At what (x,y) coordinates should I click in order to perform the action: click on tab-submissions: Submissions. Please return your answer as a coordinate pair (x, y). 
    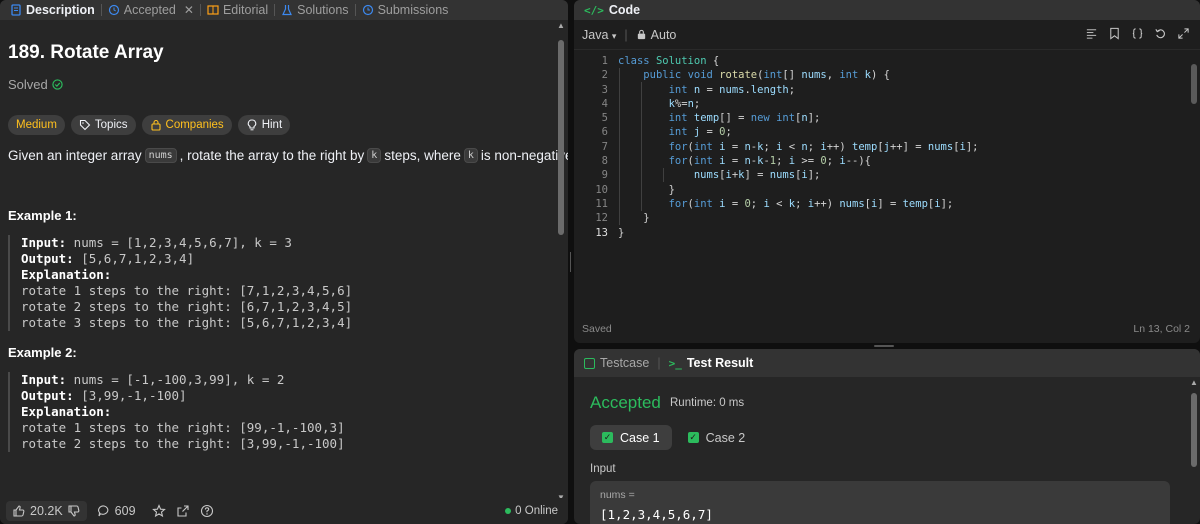
    Looking at the image, I should click on (405, 10).